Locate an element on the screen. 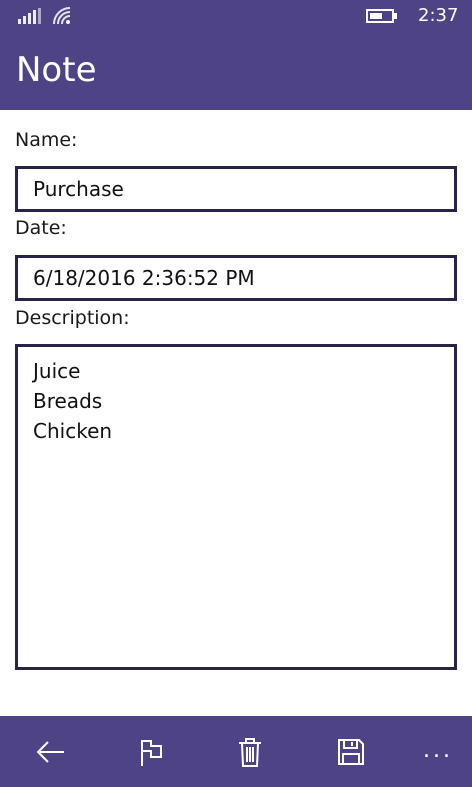 The image size is (472, 787). page-title: Note is located at coordinates (56, 70).